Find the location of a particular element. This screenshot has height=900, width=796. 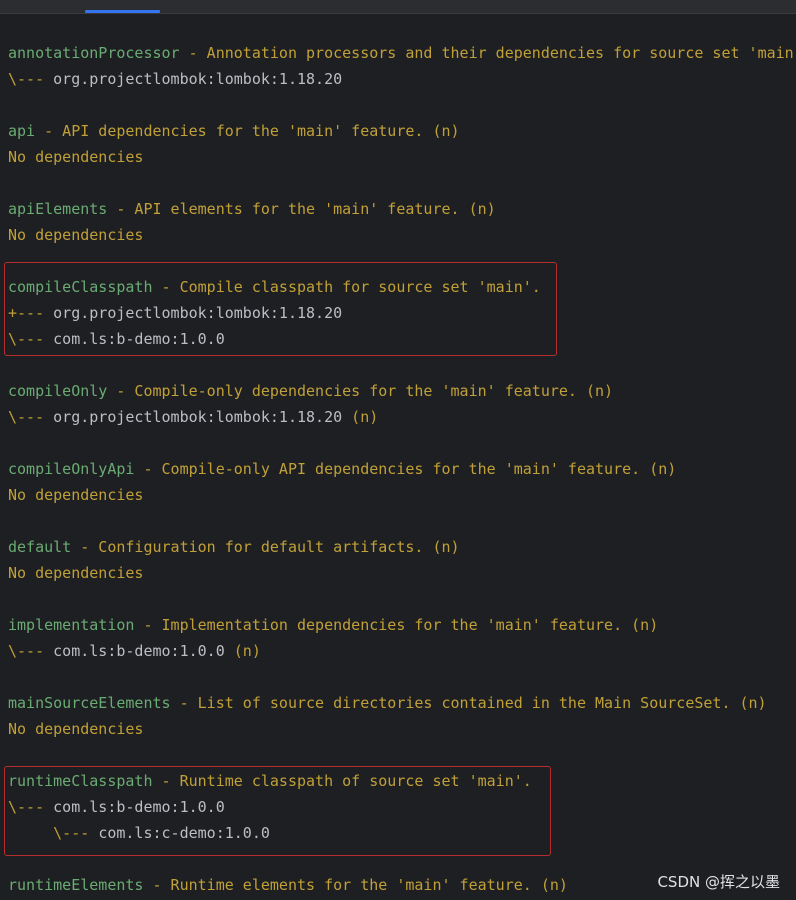

config-name: compileClasspath is located at coordinates (80, 287).